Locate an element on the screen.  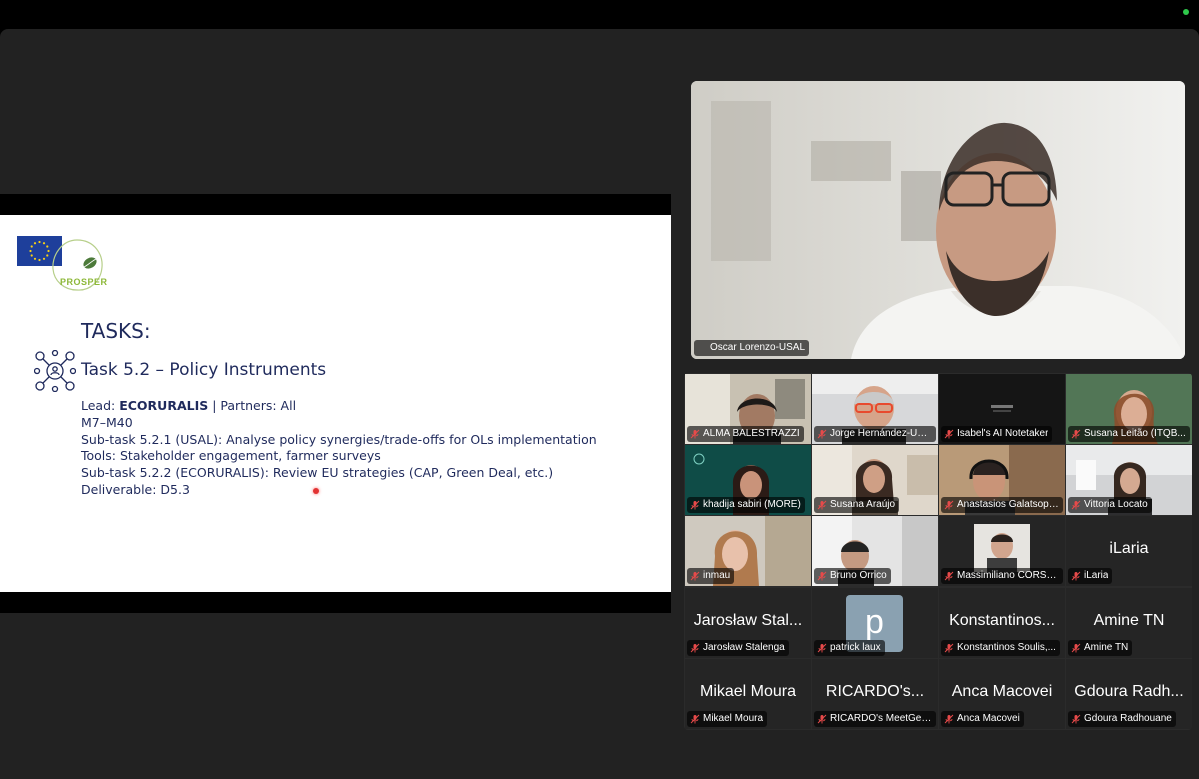
participant-tile: Mikael Moura Mikael Moura is located at coordinates (748, 693).